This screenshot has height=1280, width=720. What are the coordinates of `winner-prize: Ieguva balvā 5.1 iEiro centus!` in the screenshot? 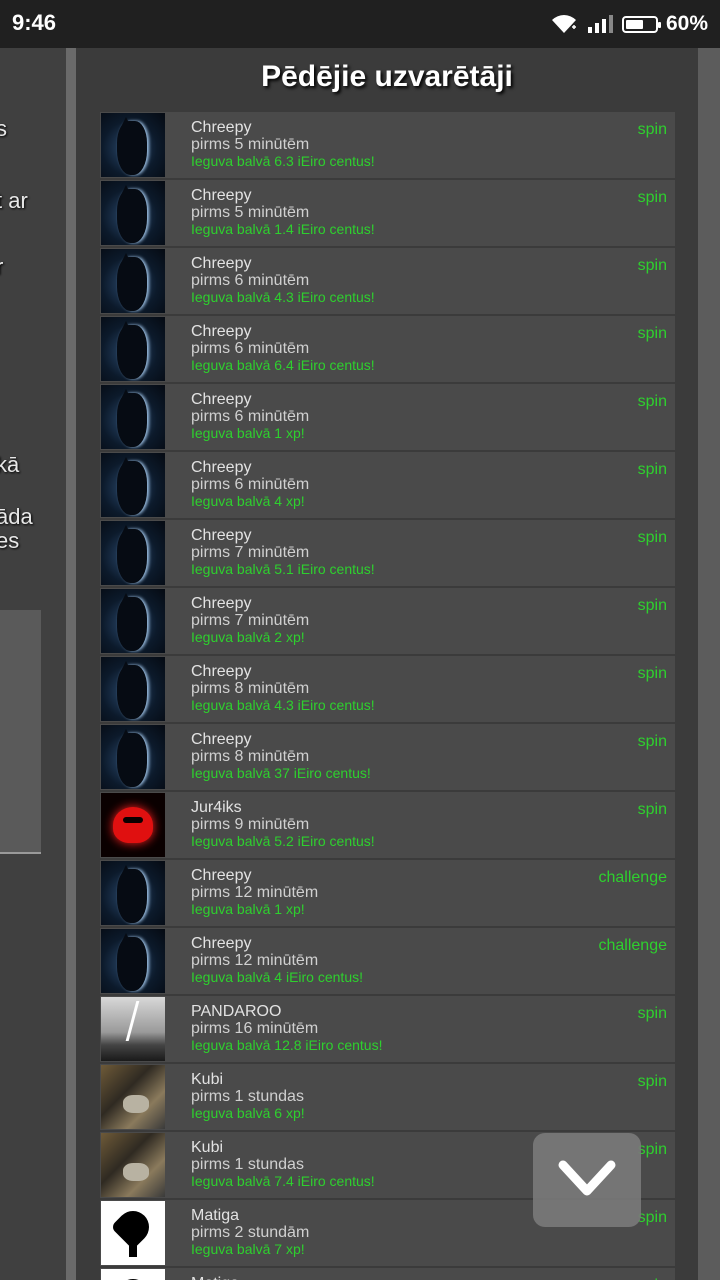 It's located at (283, 569).